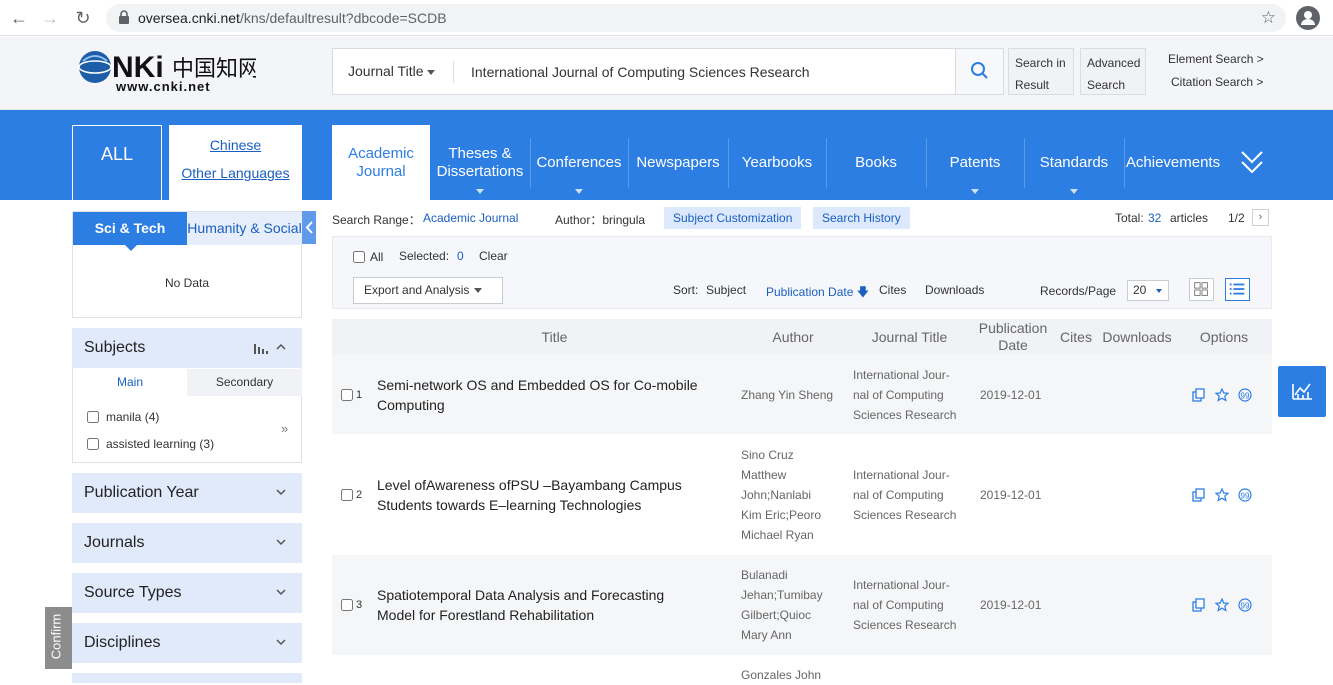  Describe the element at coordinates (19, 18) in the screenshot. I see `back-arrow-icon: ←` at that location.